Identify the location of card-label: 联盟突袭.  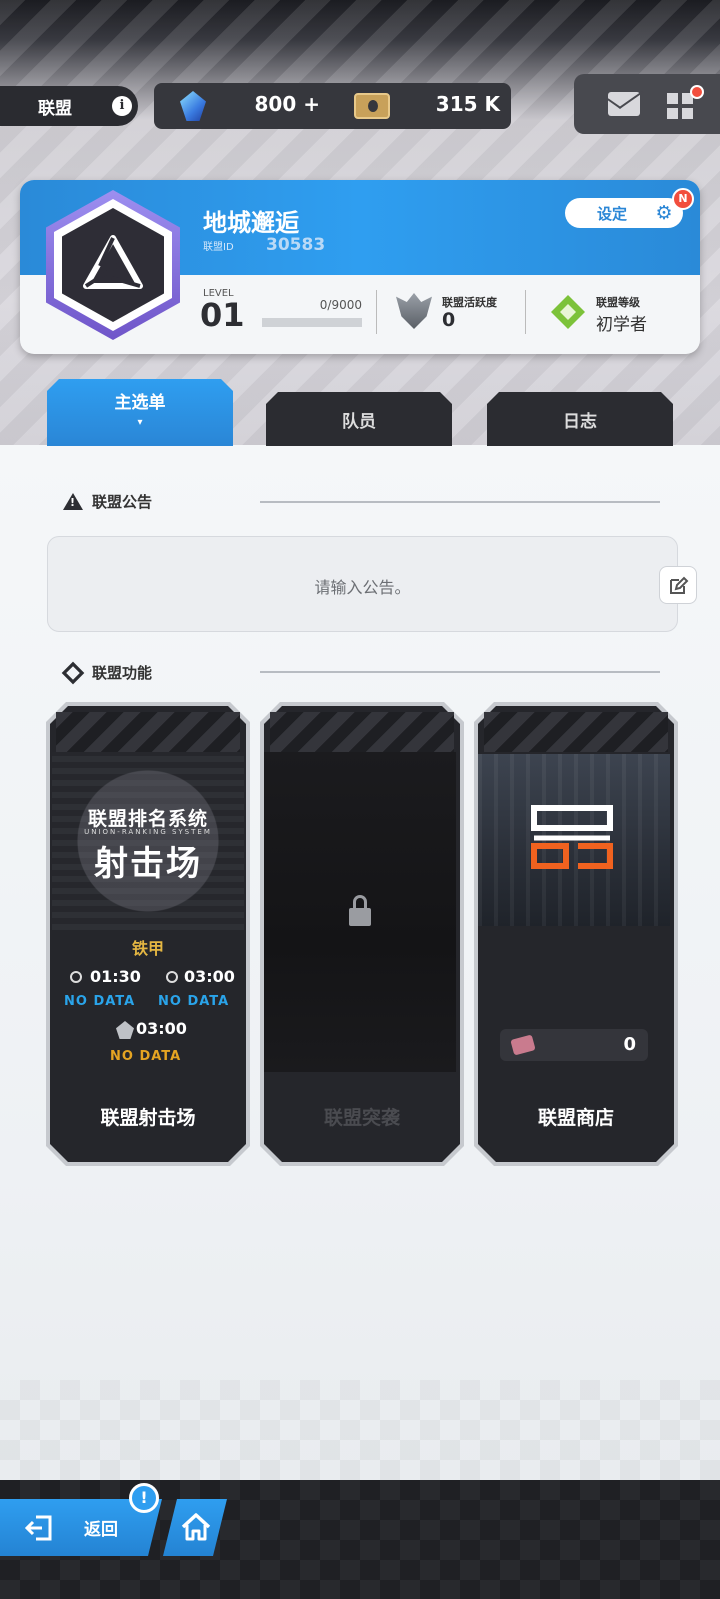
(361, 1118).